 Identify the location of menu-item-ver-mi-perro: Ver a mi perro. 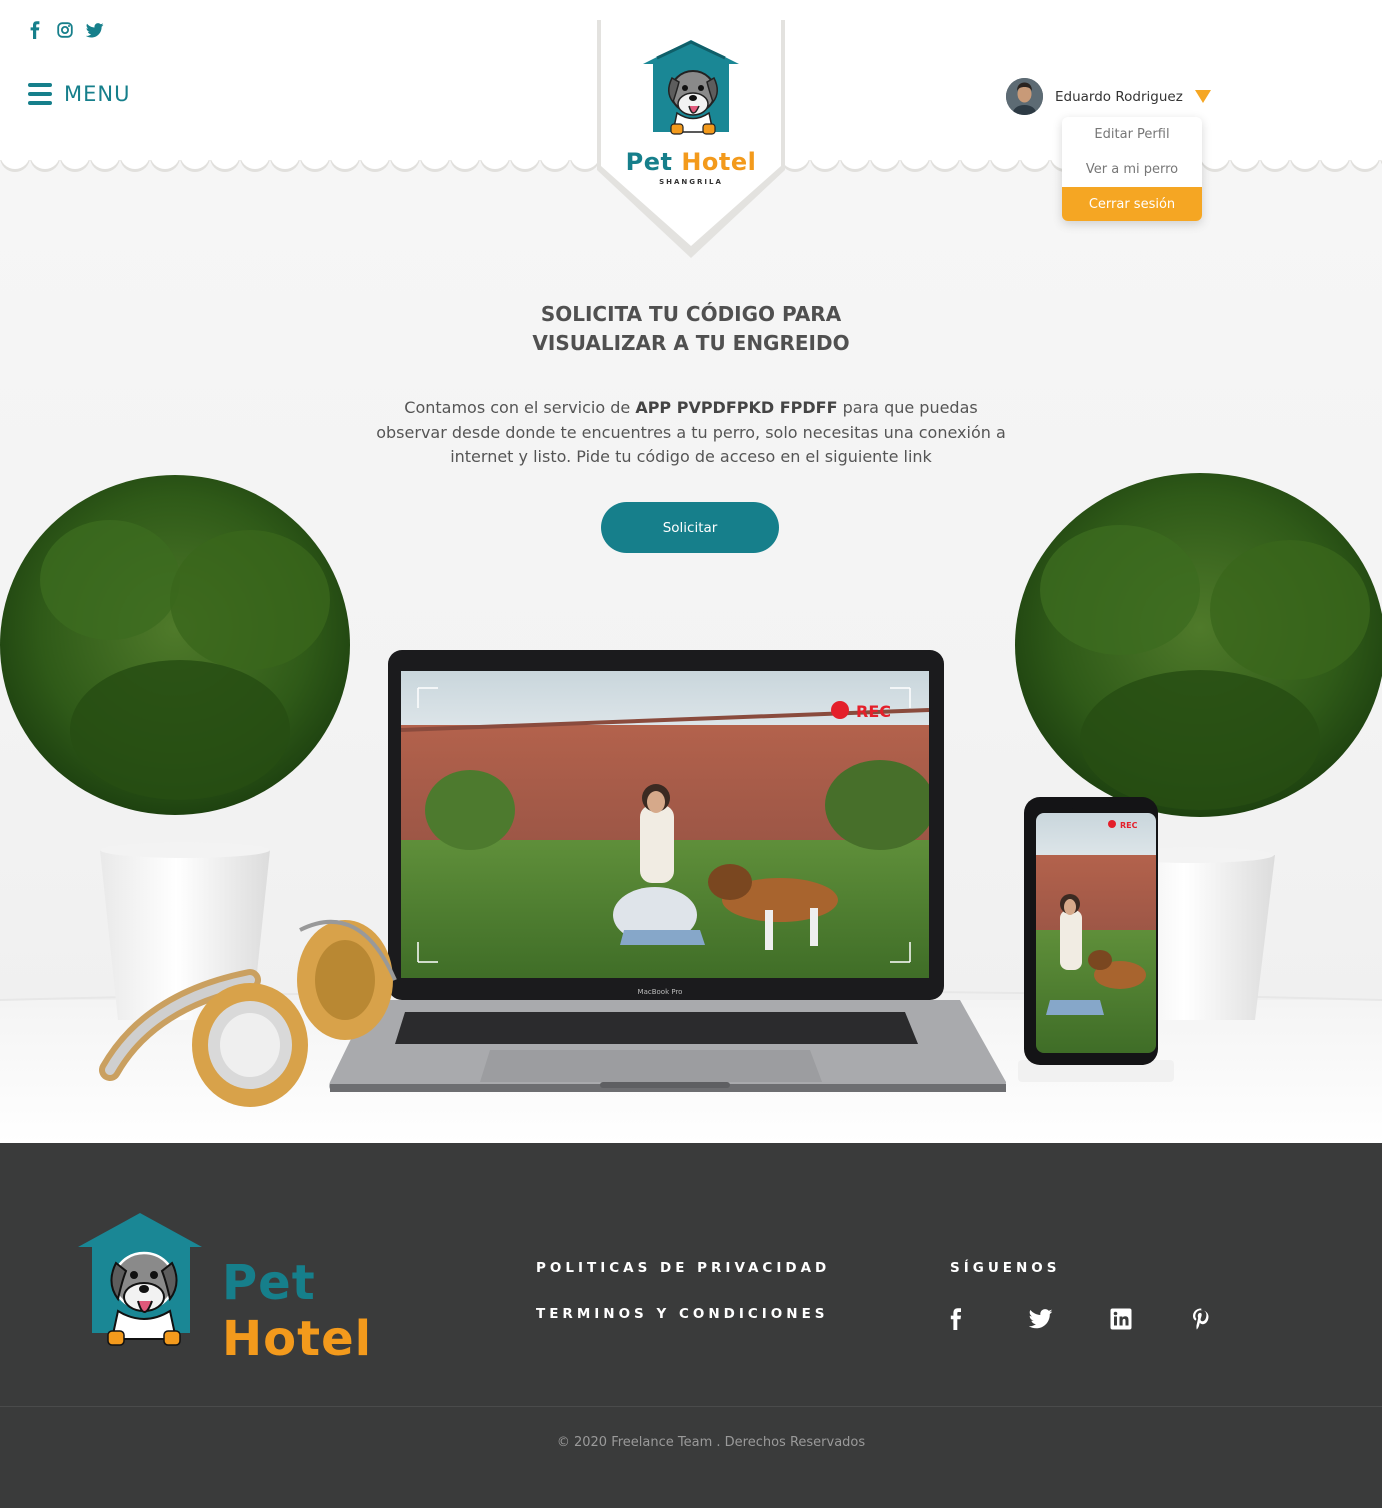
(1132, 169).